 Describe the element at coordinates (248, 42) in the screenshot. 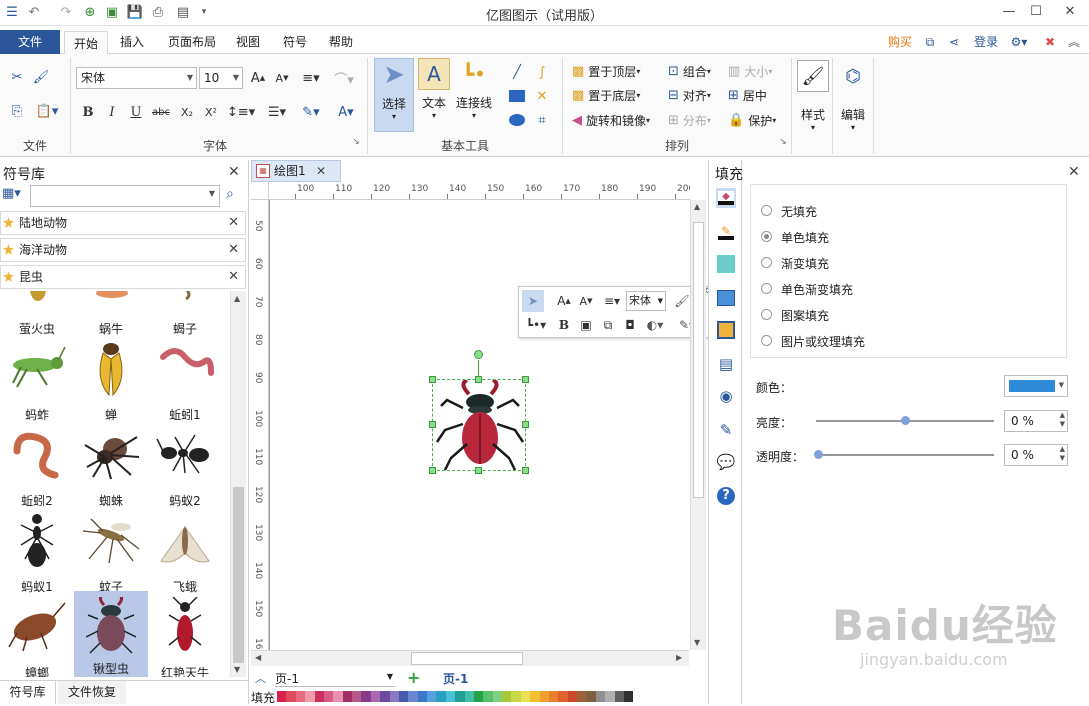

I see `tab-view: 视图` at that location.